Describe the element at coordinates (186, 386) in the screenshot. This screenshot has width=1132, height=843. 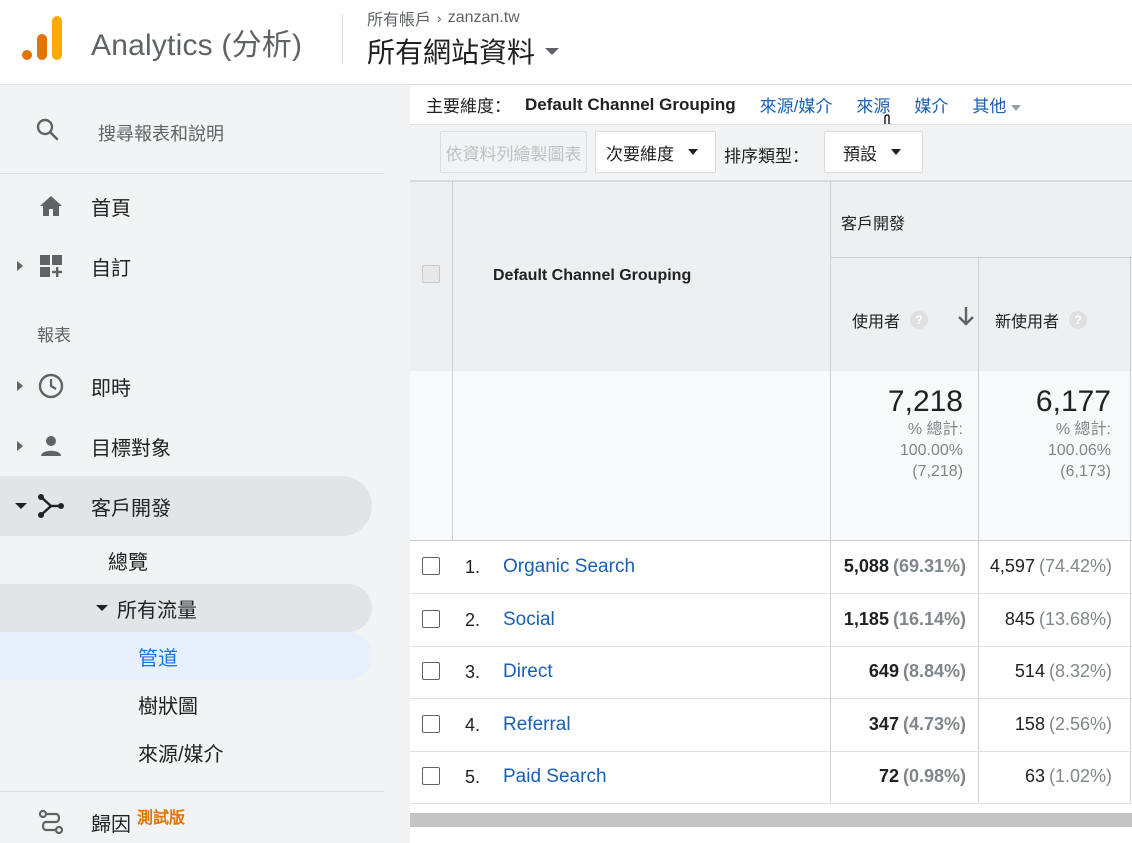
I see `sidebar-item-realtime: 即時` at that location.